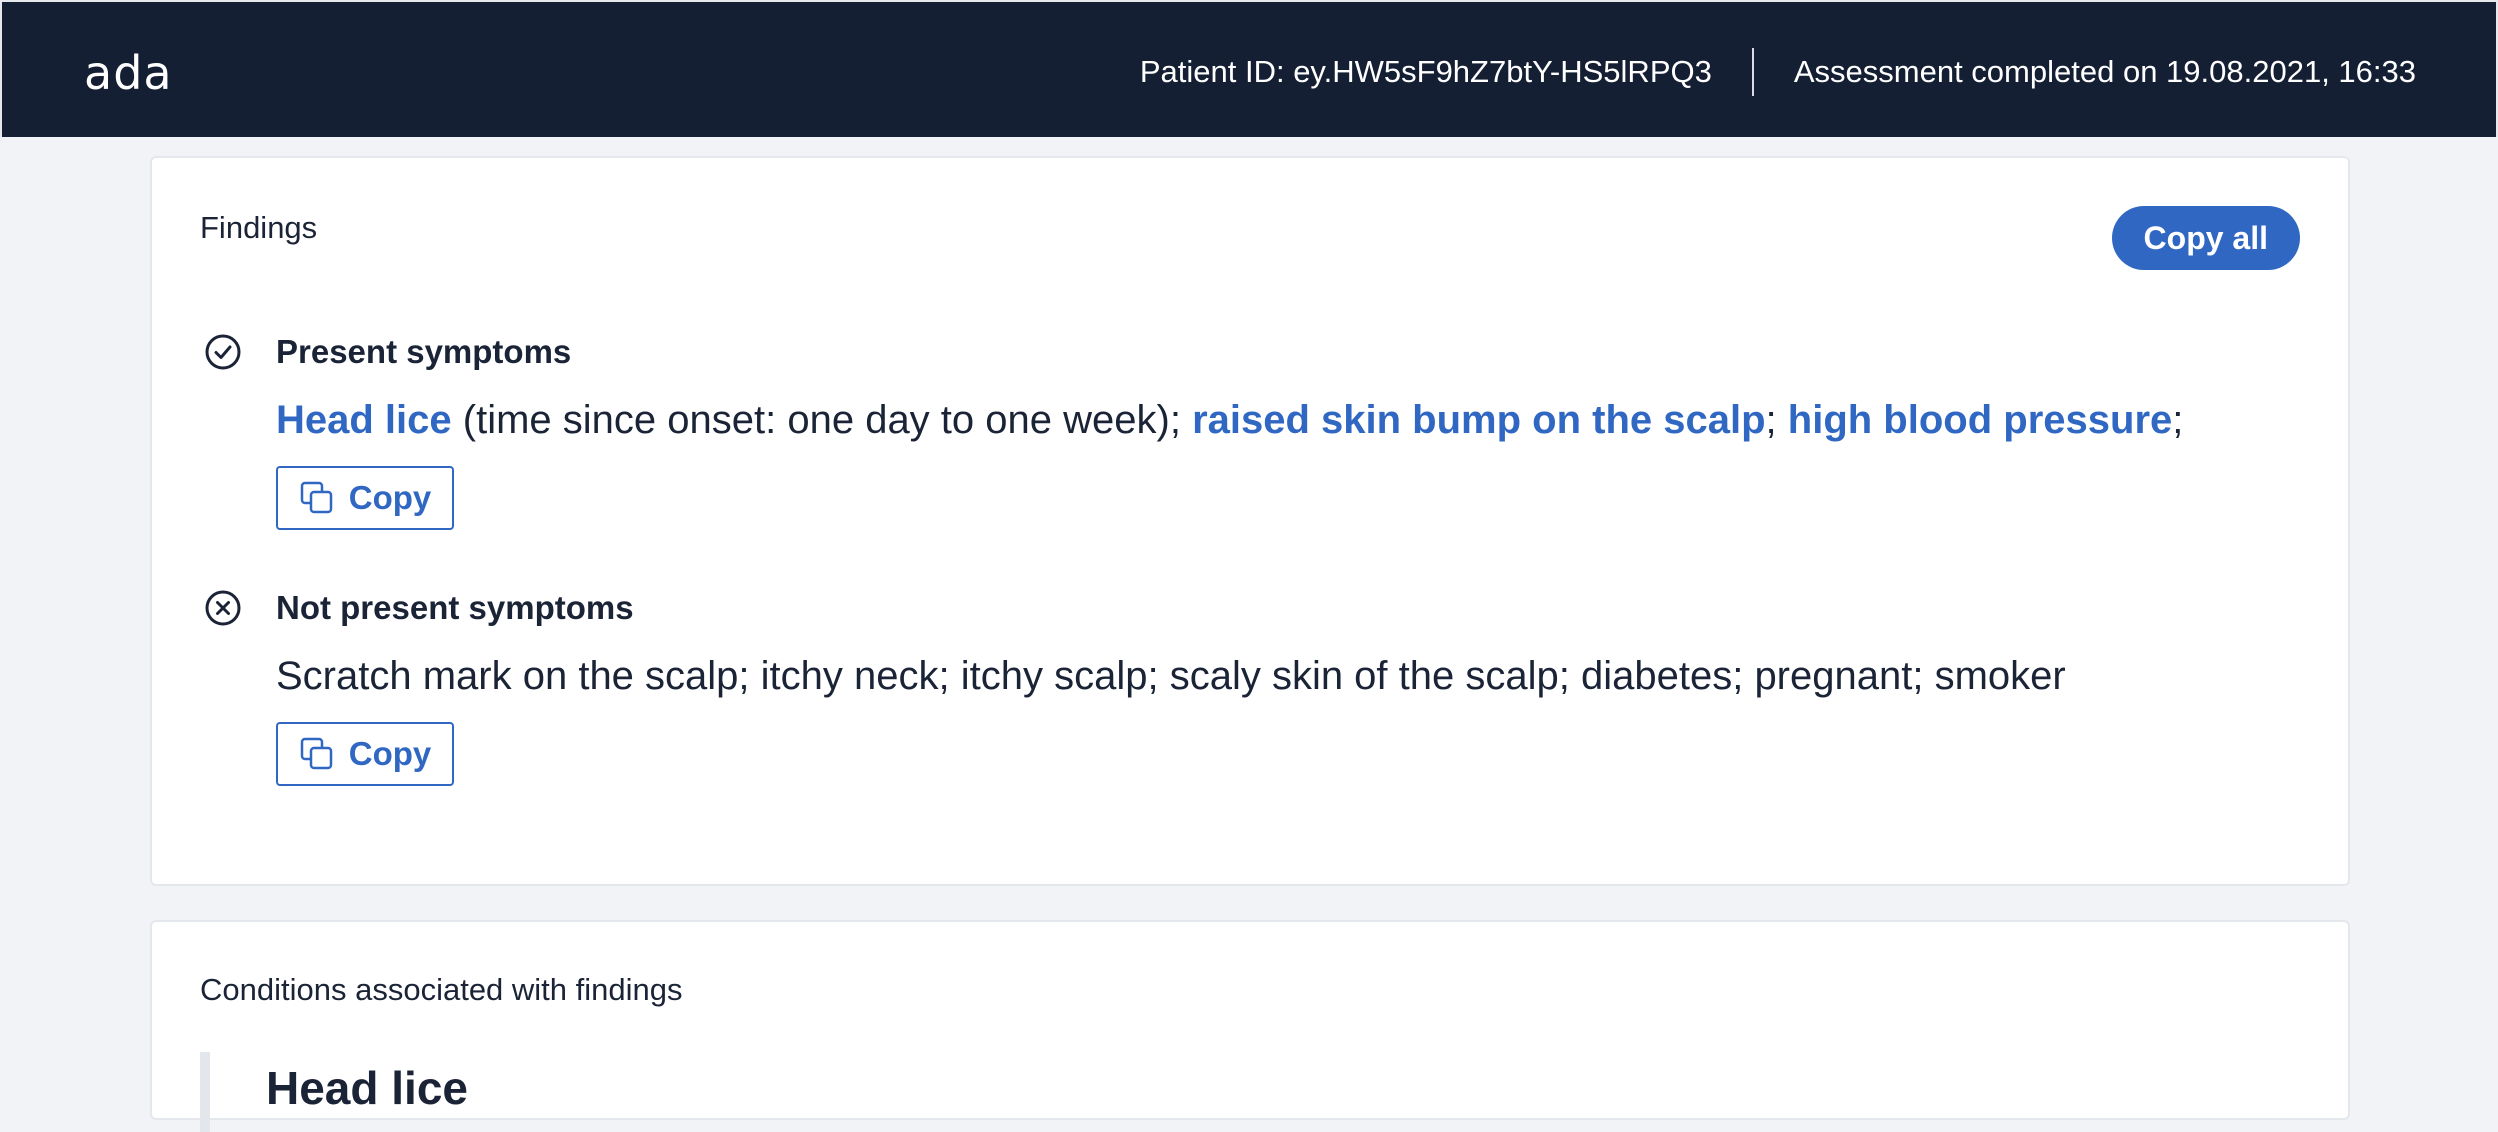  I want to click on symptom-detail: (time since onset: one day to one week), so click(810, 420).